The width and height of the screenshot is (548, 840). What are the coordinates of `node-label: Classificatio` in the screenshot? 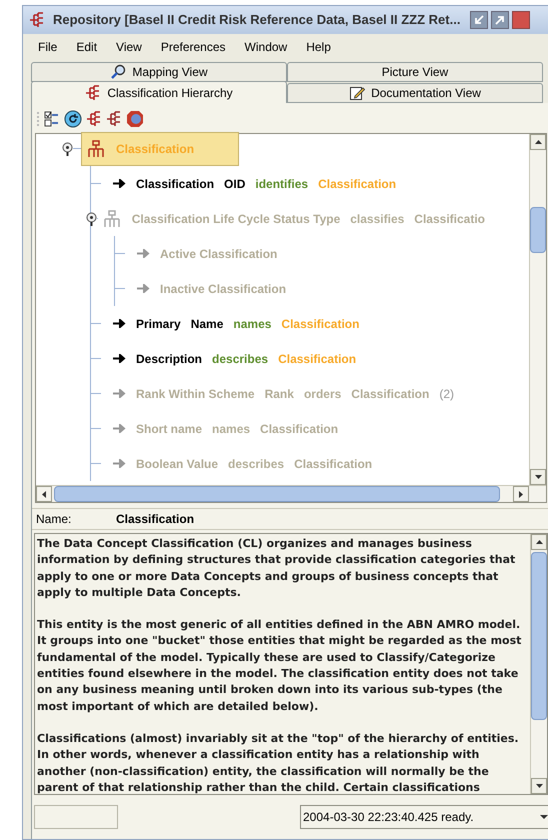 It's located at (449, 219).